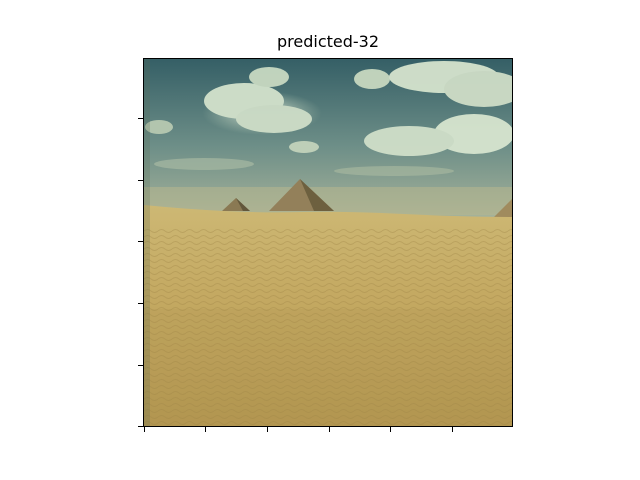 This screenshot has height=480, width=640. I want to click on figure-title: predicted-32, so click(328, 41).